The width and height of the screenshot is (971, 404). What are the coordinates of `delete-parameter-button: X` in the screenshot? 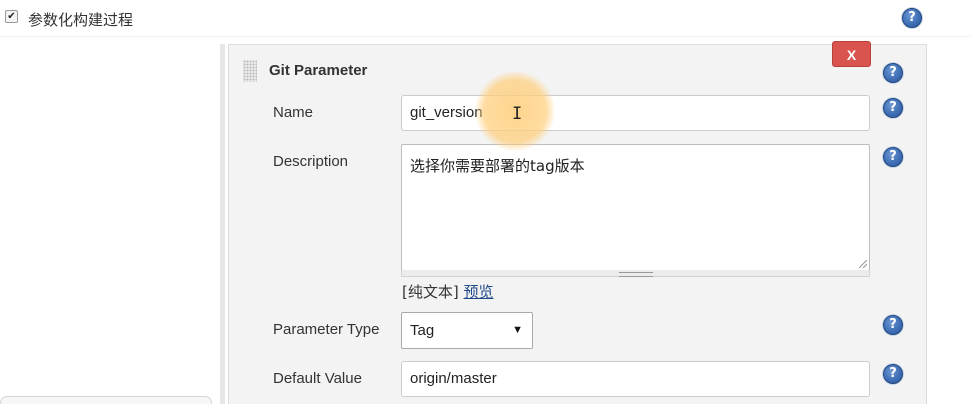 It's located at (851, 54).